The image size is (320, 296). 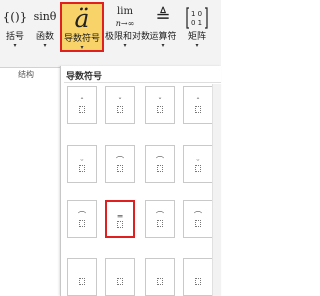 What do you see at coordinates (15, 27) in the screenshot?
I see `bracket-button: {()} 括号 ▾` at bounding box center [15, 27].